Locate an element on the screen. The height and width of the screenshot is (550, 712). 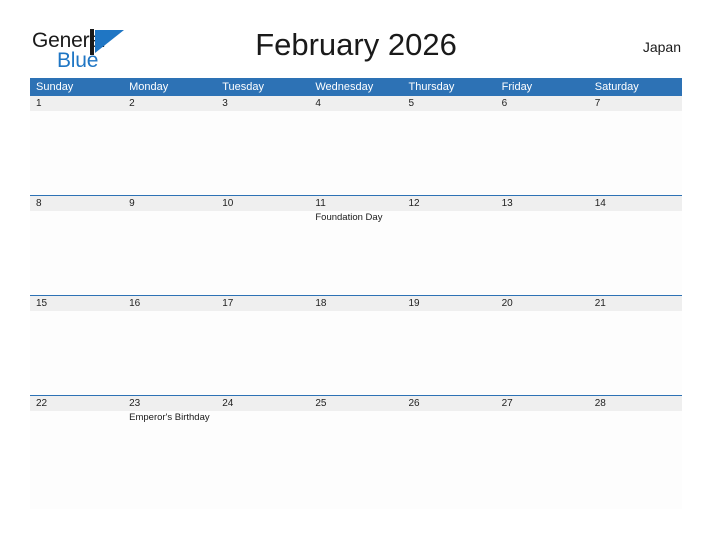
page-header: General Blue February 2026 Japan is located at coordinates (356, 48).